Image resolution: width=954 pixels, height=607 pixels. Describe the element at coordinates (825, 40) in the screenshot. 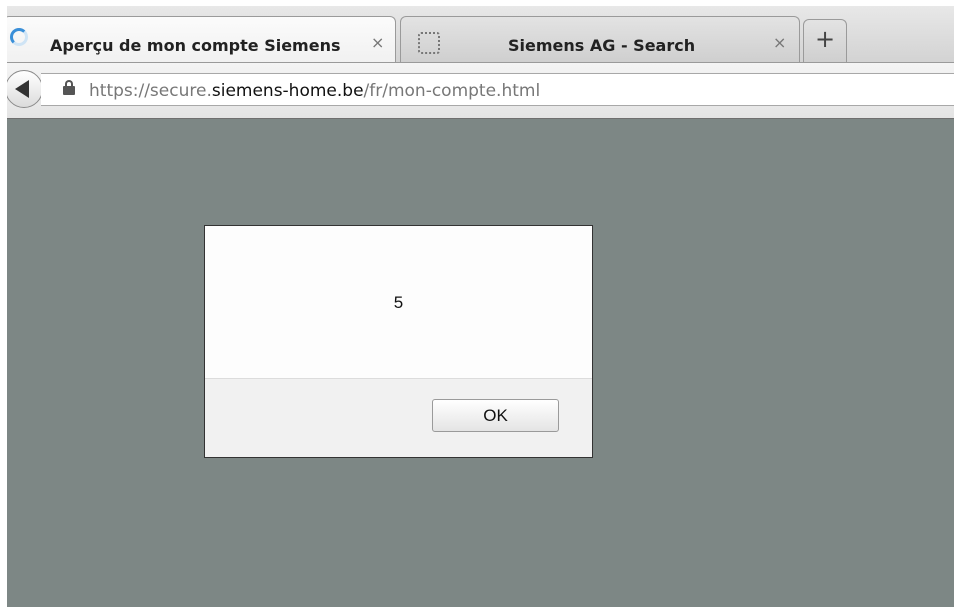

I see `new-tab-button: +` at that location.